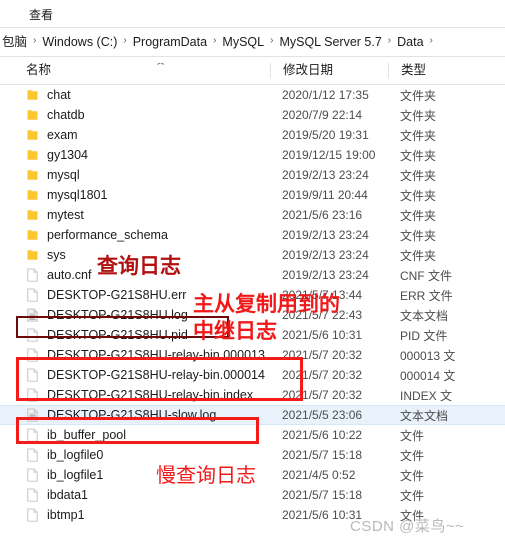  I want to click on tab-view: 查看, so click(41, 16).